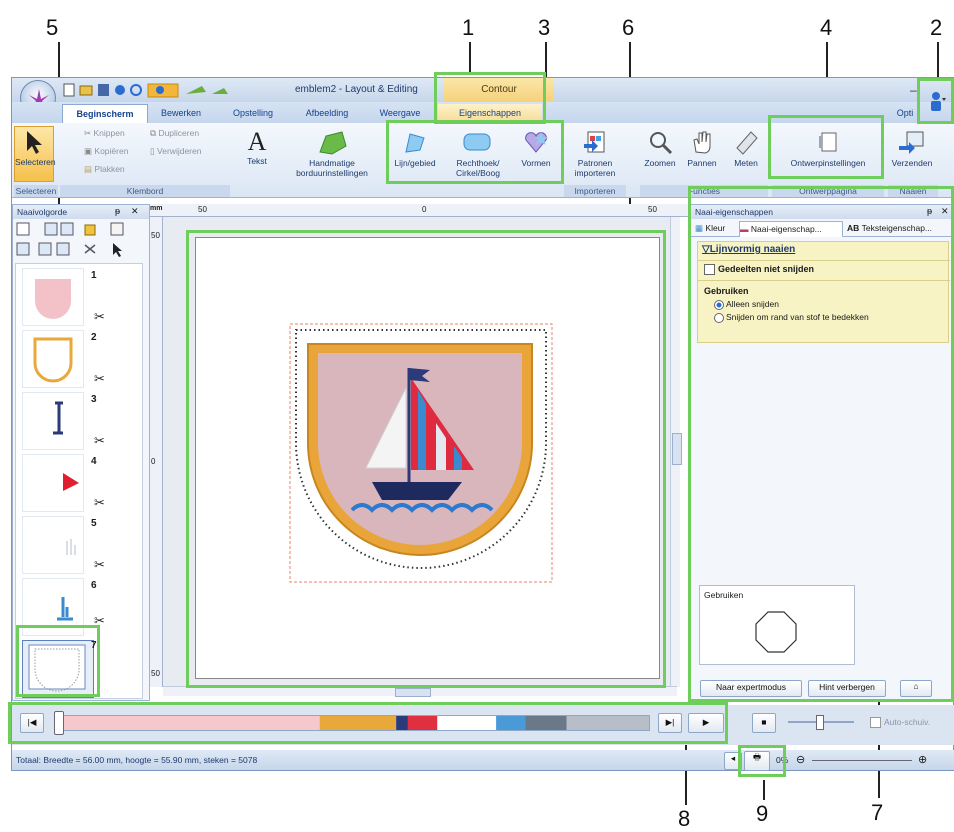 This screenshot has height=832, width=954. I want to click on sew-properties-title: Naai-eigenschappen ᵽ ✕, so click(822, 212).